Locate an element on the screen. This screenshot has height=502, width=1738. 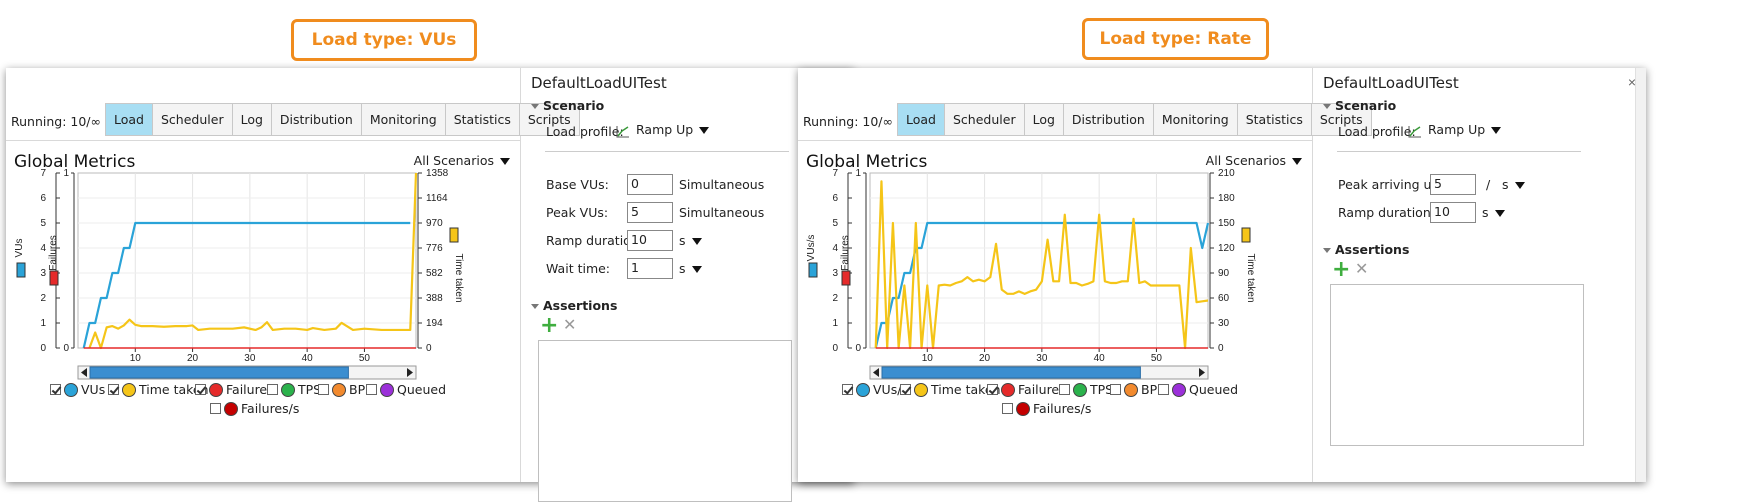
x-tick-label: 30 is located at coordinates (1042, 358).